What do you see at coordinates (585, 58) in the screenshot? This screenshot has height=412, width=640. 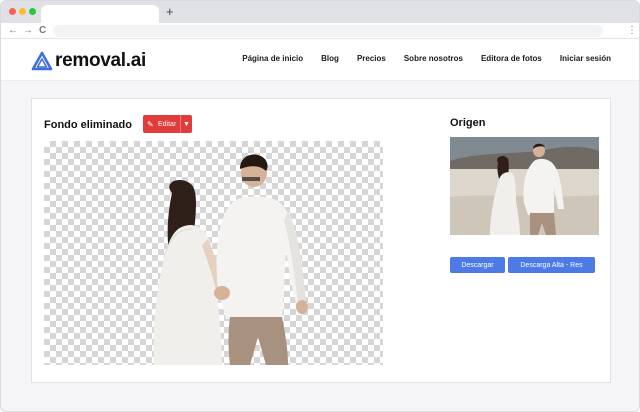 I see `menu-item-login: Iniciar sesión` at bounding box center [585, 58].